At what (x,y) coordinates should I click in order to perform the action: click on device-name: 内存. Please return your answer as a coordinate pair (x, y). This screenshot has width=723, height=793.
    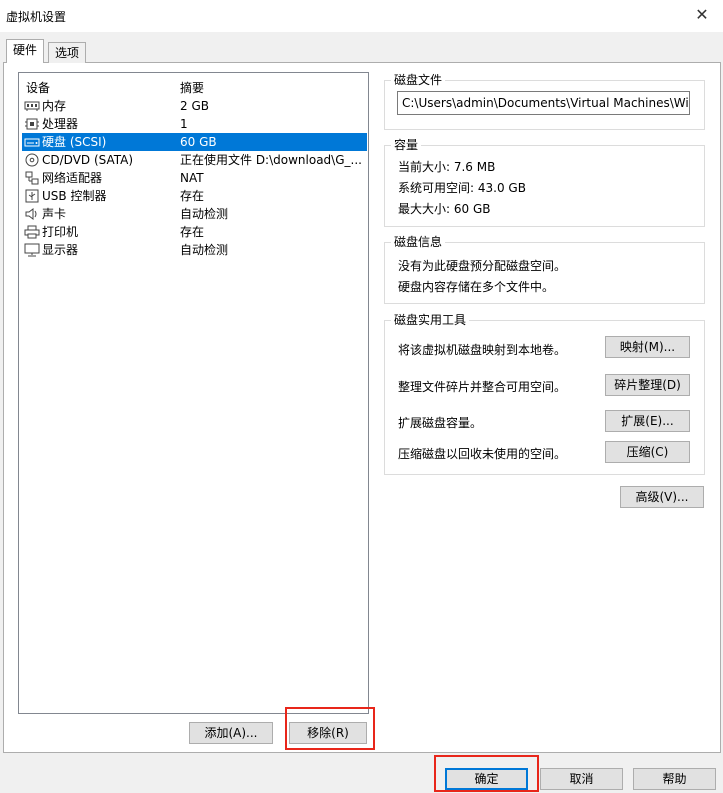
    Looking at the image, I should click on (54, 106).